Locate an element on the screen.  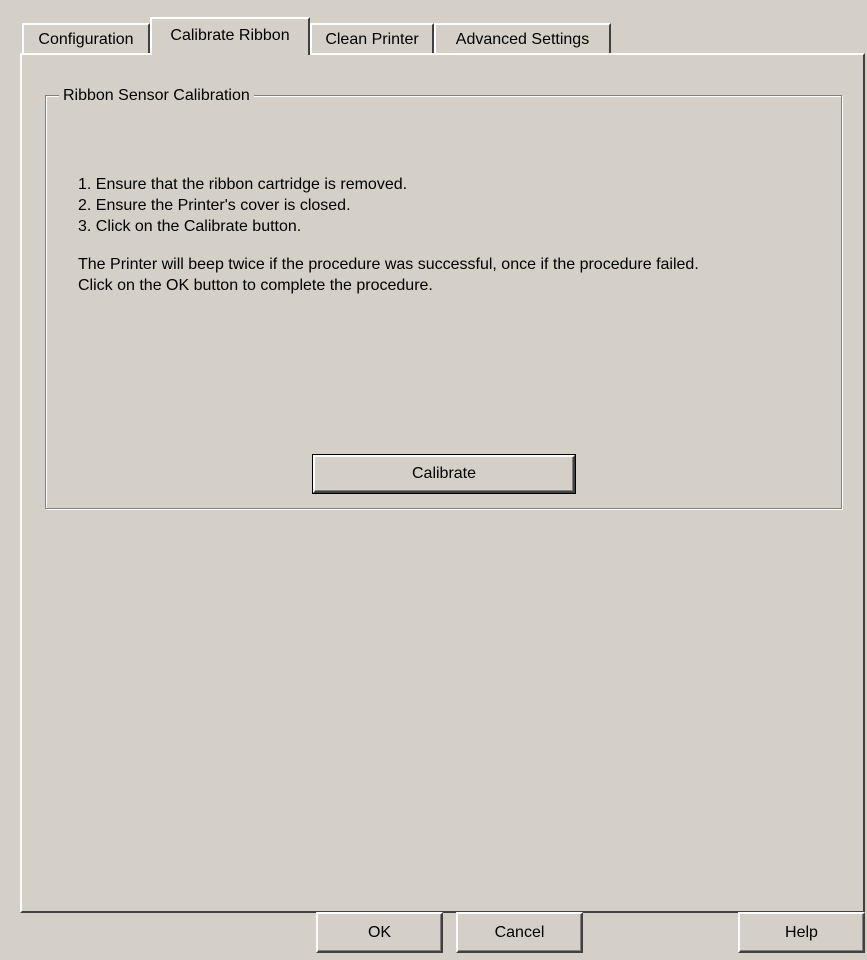
tab-clean-printer: Clean Printer is located at coordinates (372, 38).